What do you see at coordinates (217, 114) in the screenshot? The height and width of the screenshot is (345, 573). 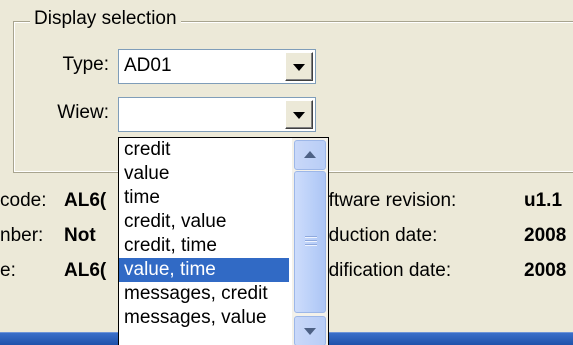 I see `view-combobox` at bounding box center [217, 114].